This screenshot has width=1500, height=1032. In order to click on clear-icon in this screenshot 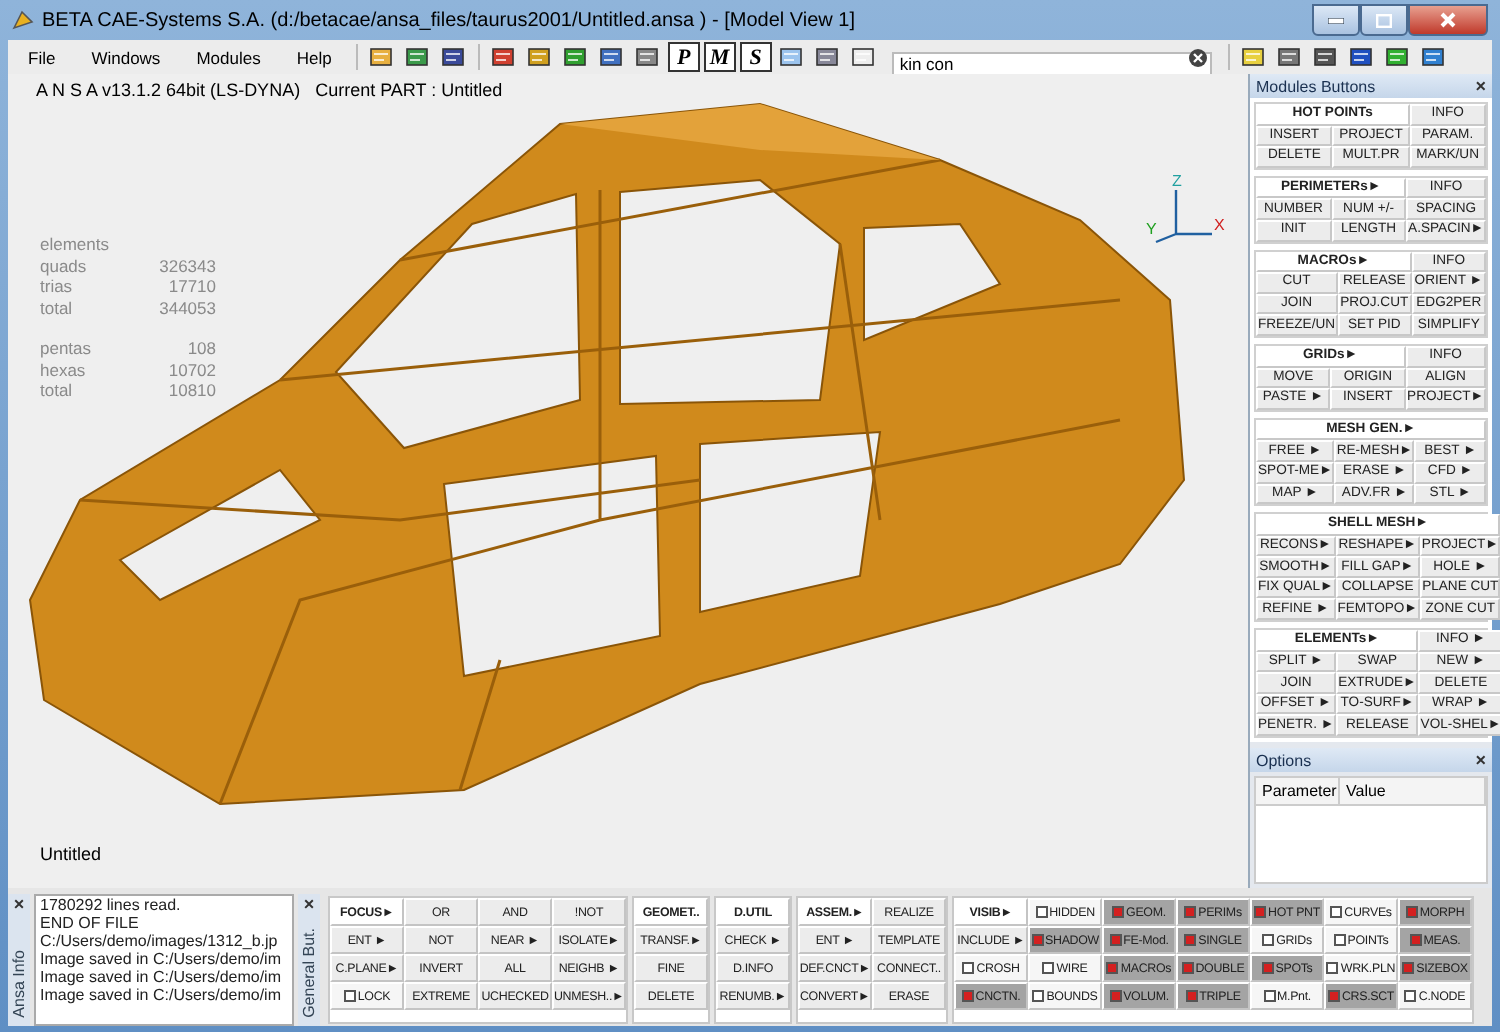, I will do `click(1197, 57)`.